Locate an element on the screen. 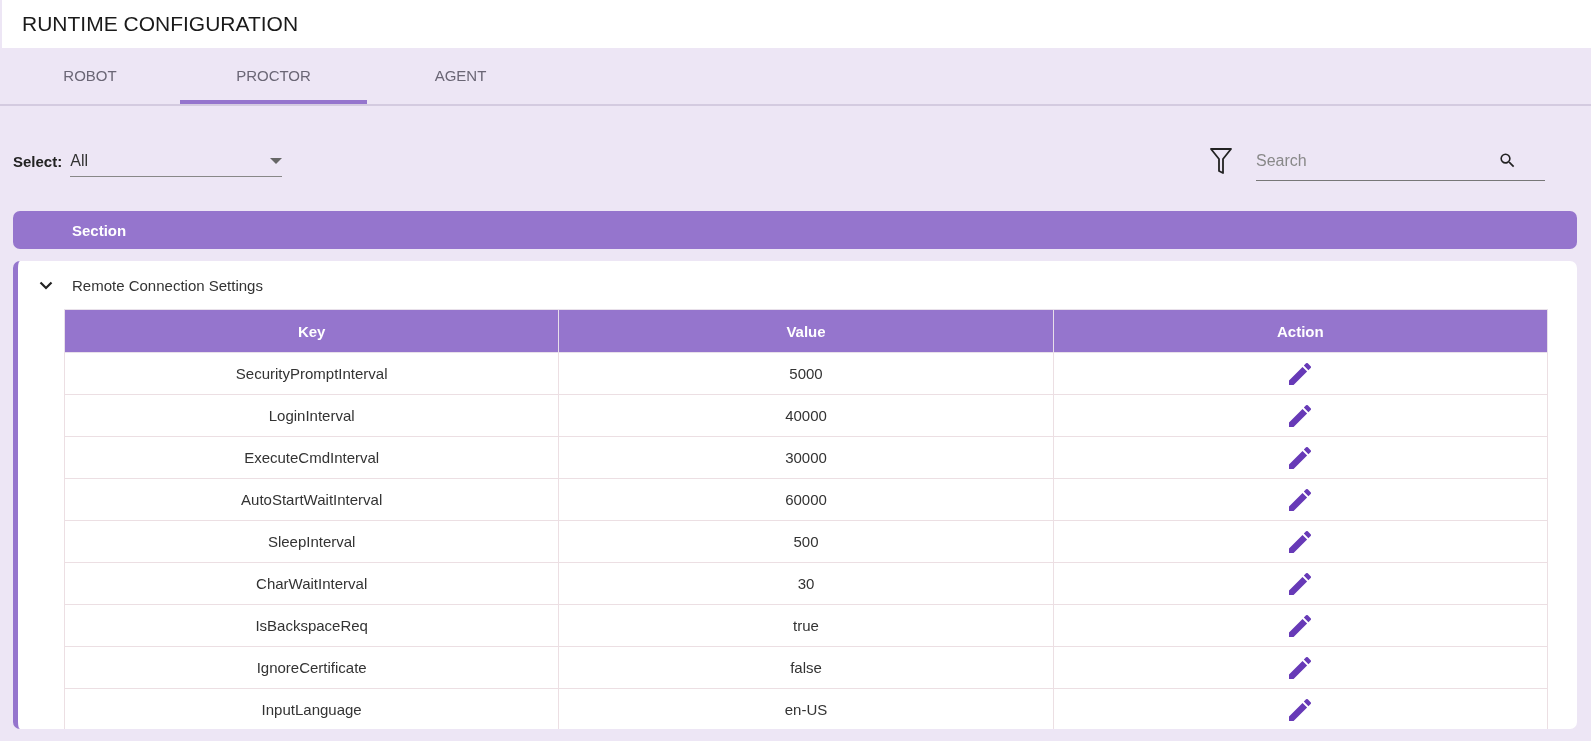  value-cell: 5000 is located at coordinates (806, 373).